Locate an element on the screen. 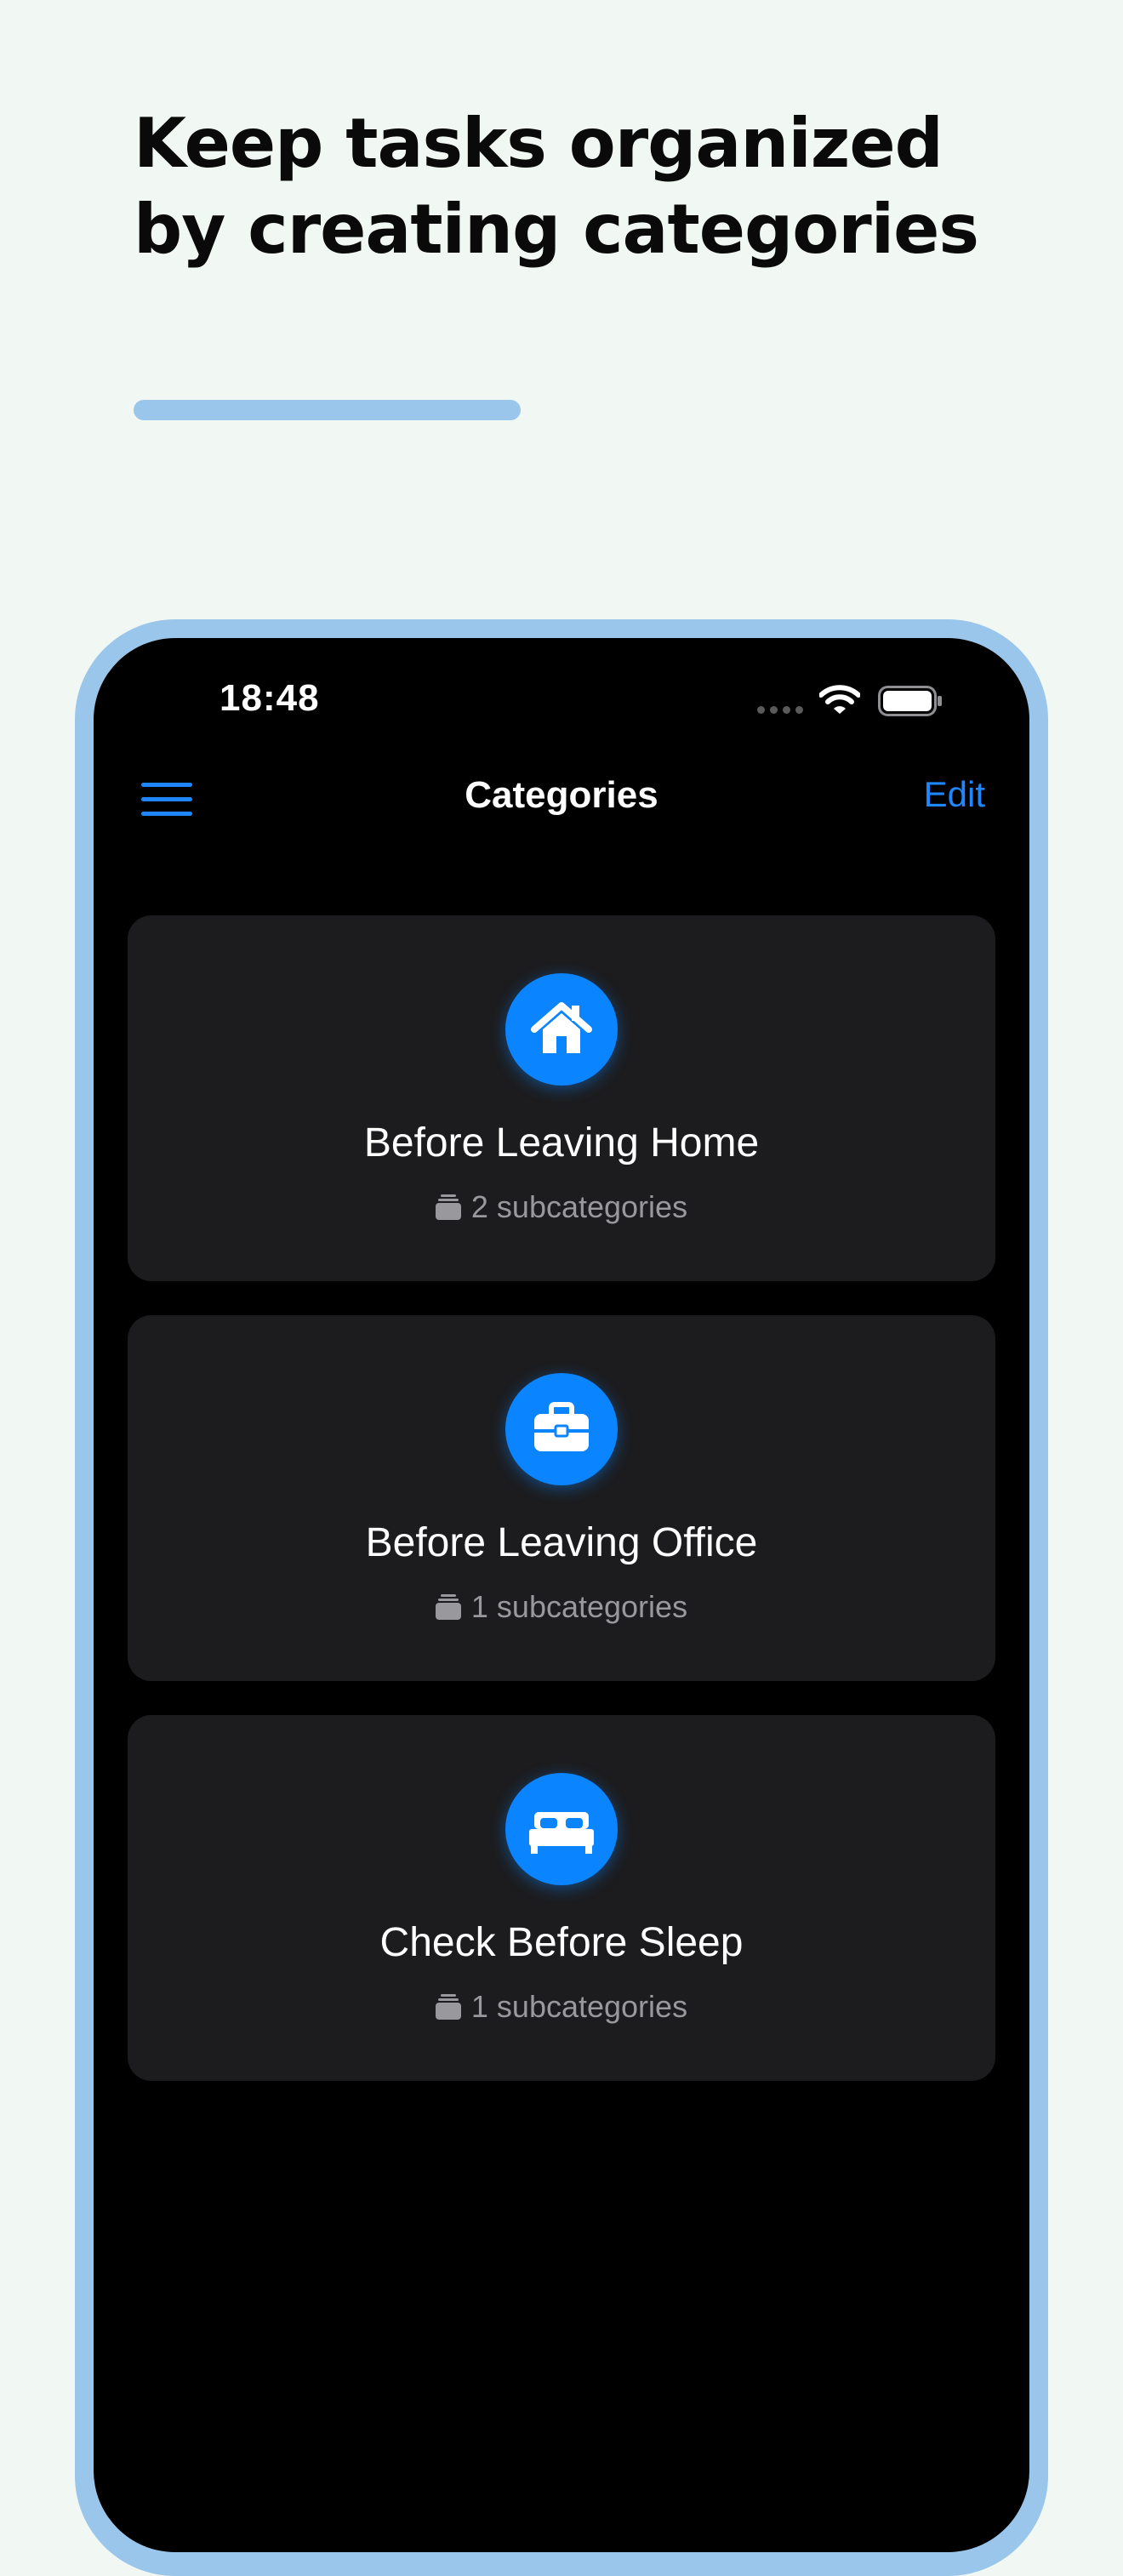 The height and width of the screenshot is (2576, 1123). promo-headline-line-2: by creating categories is located at coordinates (556, 229).